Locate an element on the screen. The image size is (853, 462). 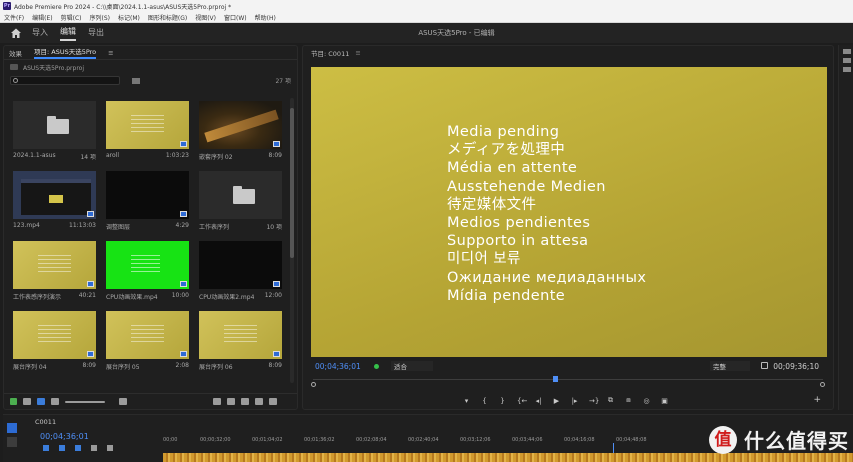
captions-icon is located at coordinates (110, 448).